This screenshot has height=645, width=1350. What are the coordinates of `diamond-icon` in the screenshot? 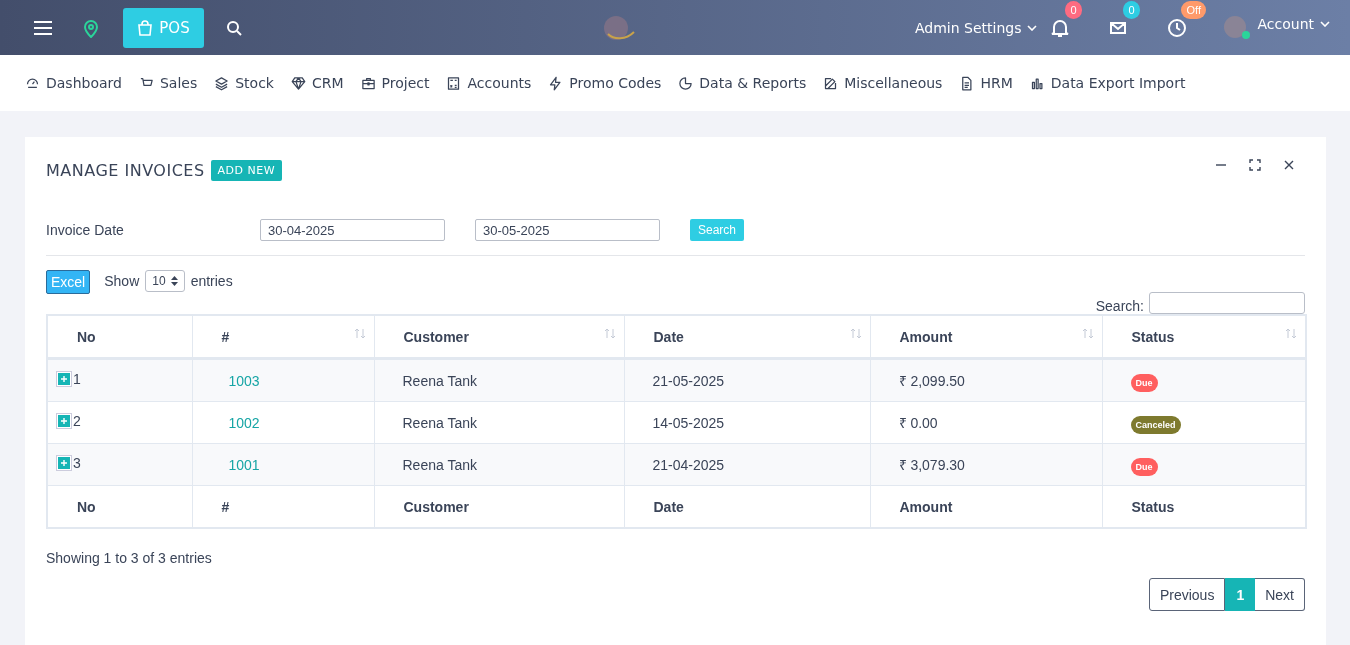 It's located at (298, 83).